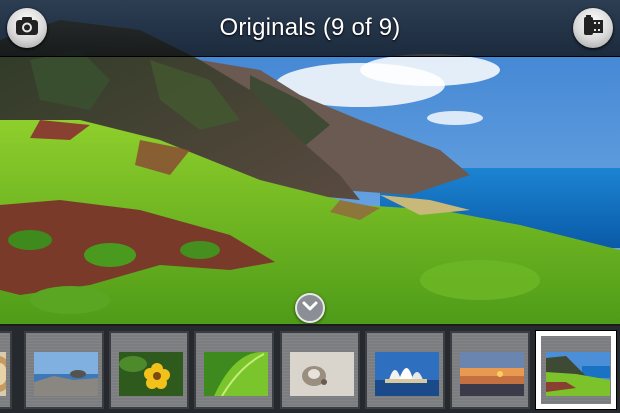 This screenshot has height=413, width=620. I want to click on thumbnail-coastal-cliffs, so click(576, 370).